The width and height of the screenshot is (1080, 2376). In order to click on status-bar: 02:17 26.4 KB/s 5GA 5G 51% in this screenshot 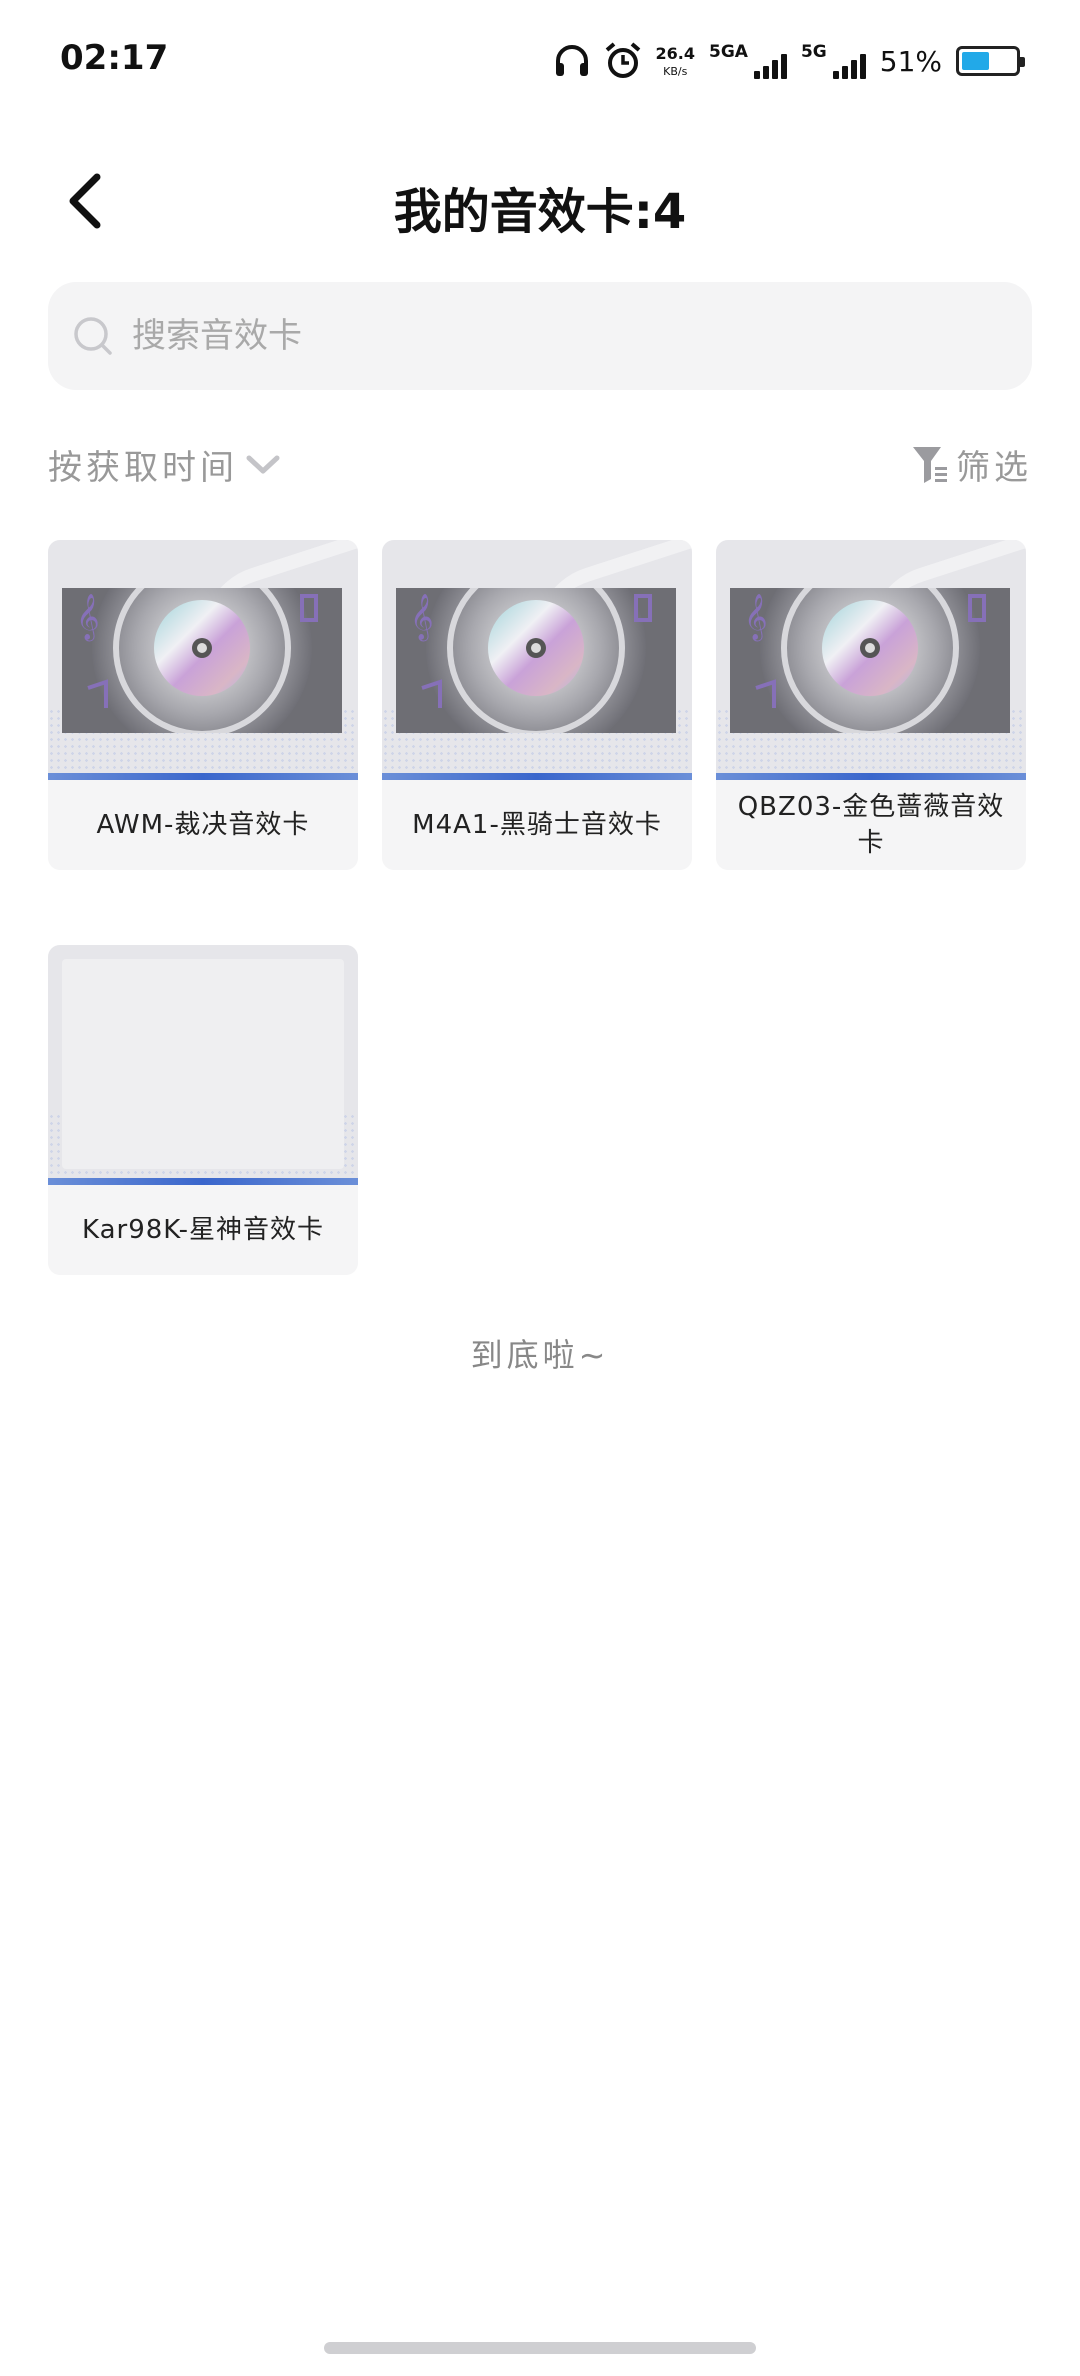, I will do `click(540, 60)`.